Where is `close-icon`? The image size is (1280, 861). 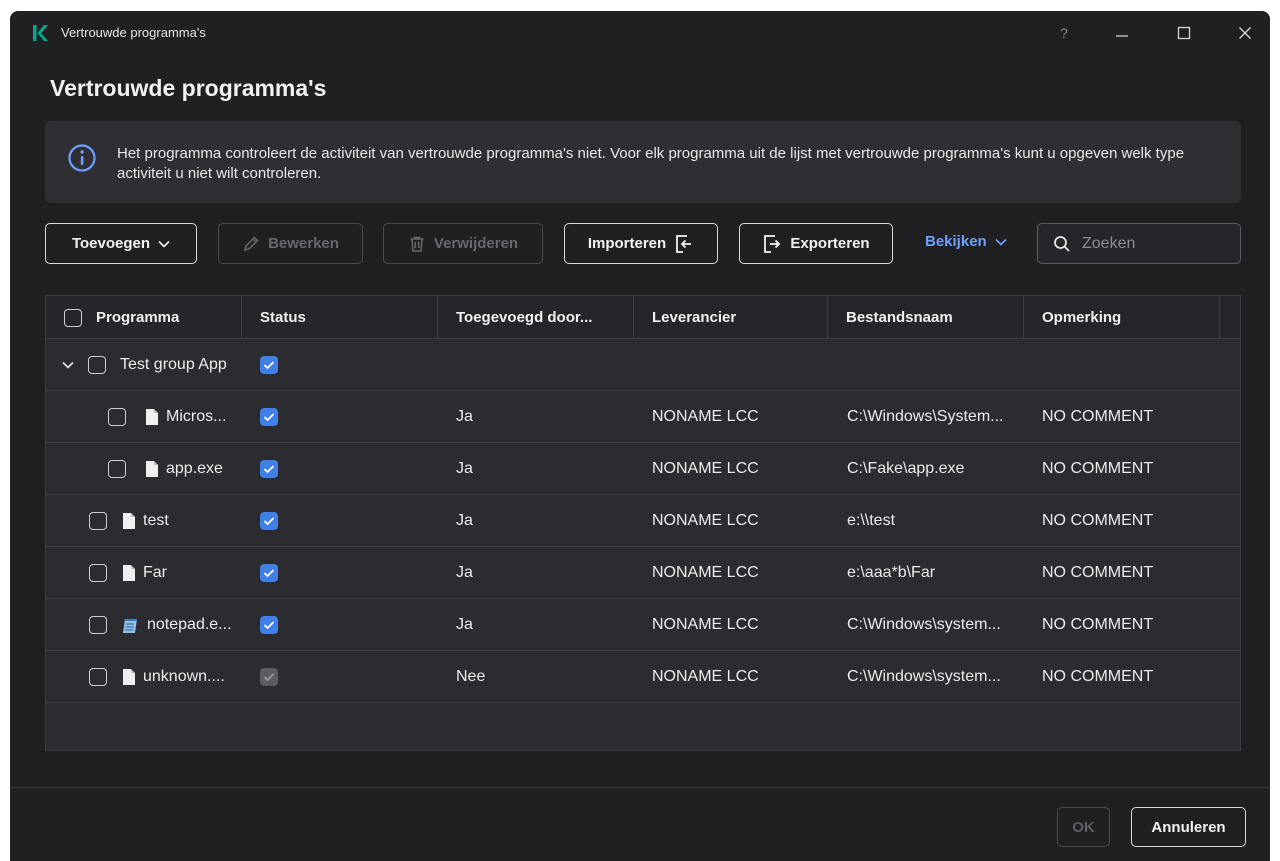
close-icon is located at coordinates (1245, 33).